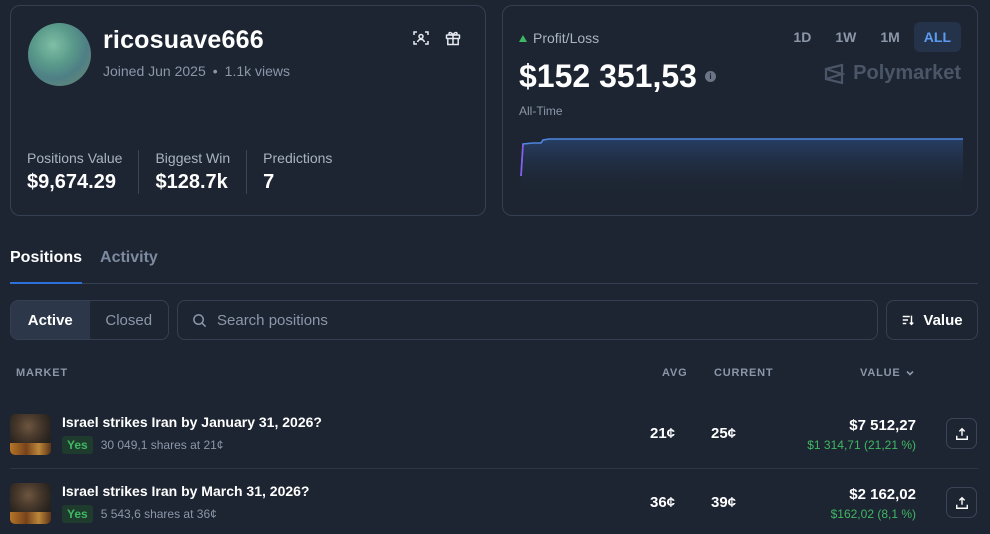  I want to click on search-box, so click(527, 320).